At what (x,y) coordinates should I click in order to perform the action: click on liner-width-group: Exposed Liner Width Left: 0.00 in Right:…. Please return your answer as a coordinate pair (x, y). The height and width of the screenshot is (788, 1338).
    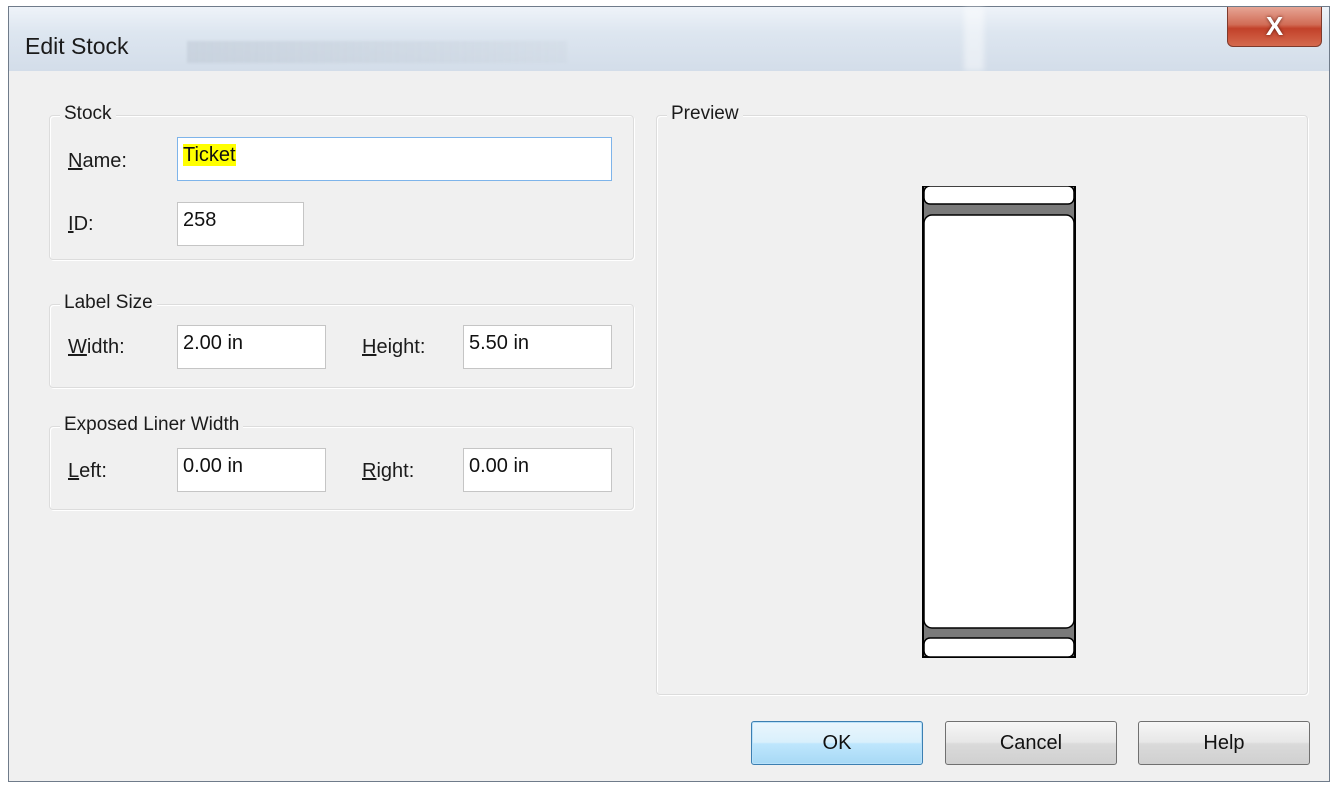
    Looking at the image, I should click on (341, 462).